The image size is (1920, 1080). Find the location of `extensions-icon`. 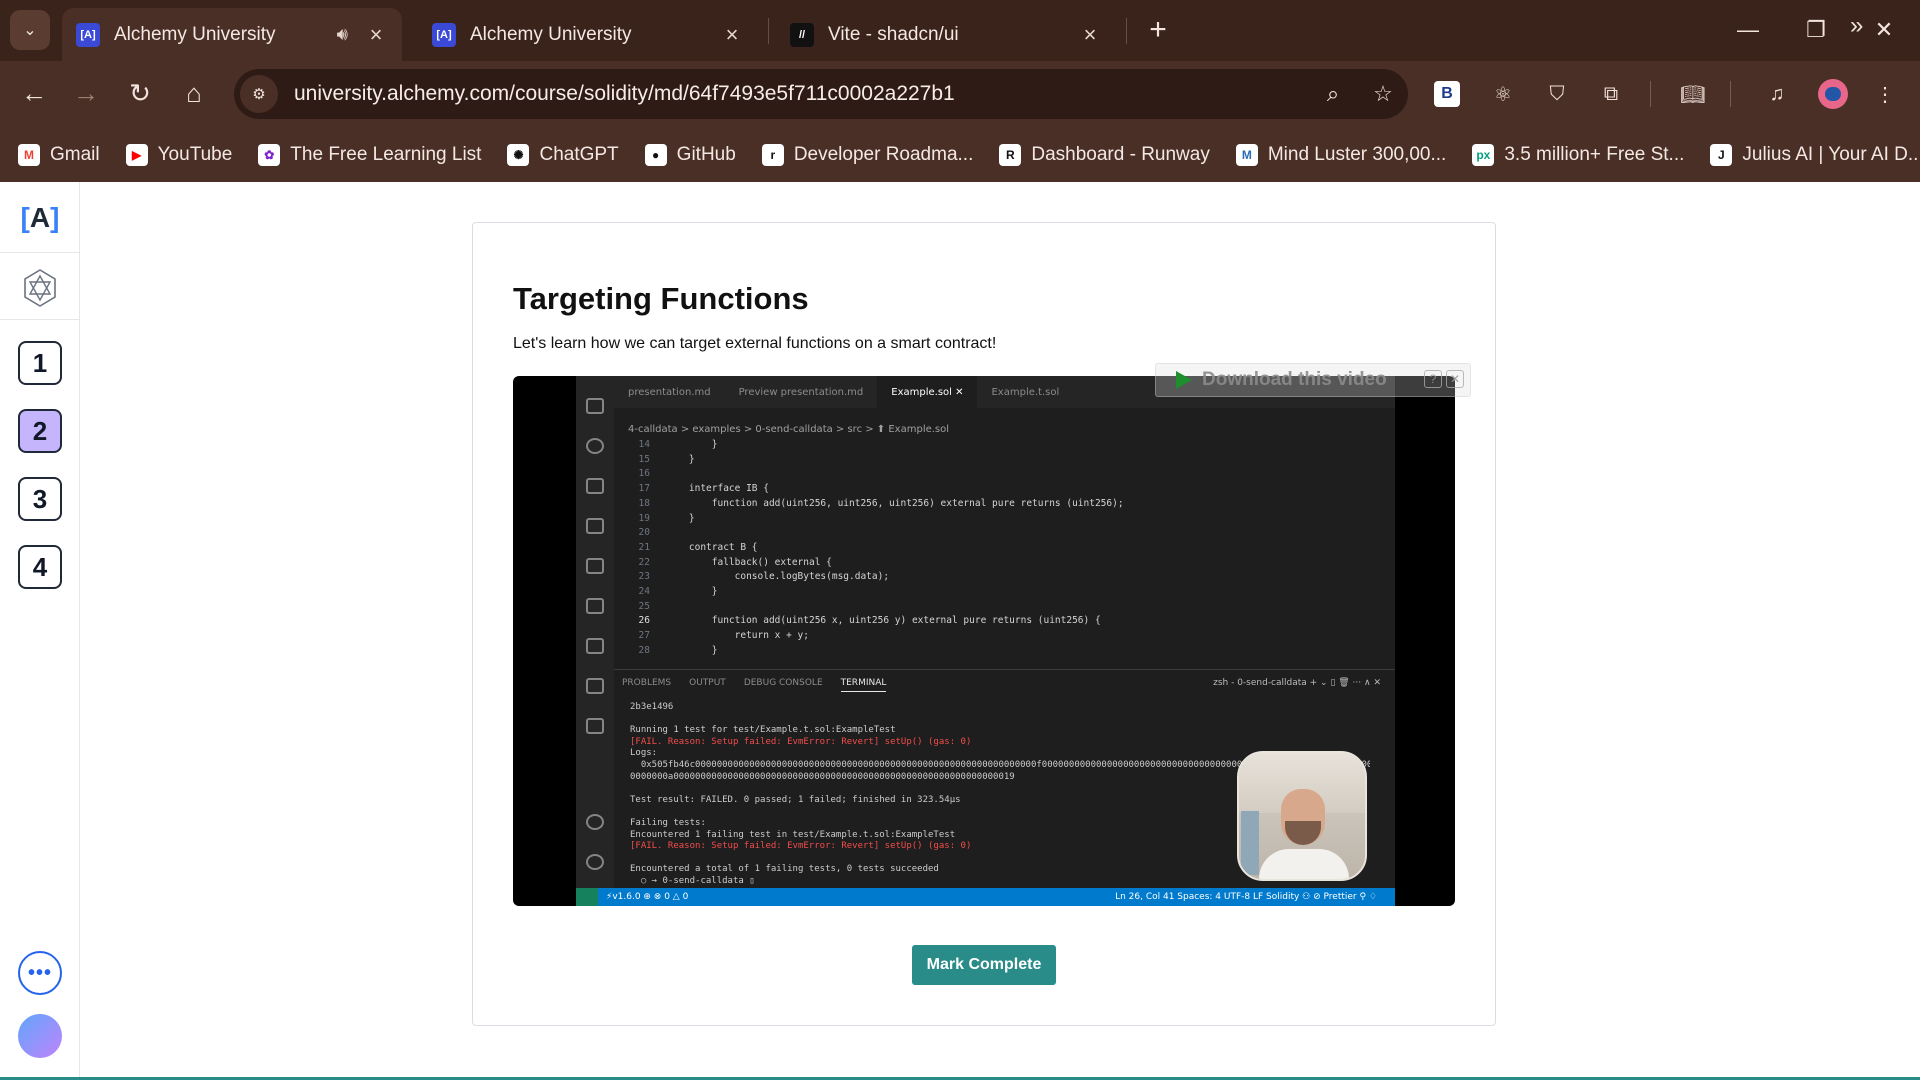

extensions-icon is located at coordinates (595, 526).